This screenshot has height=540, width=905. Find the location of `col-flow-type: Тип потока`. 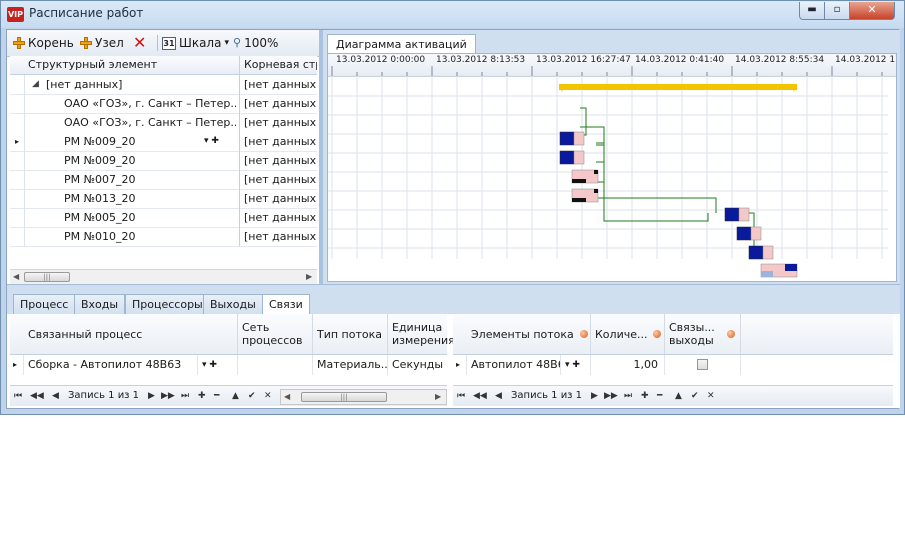

col-flow-type: Тип потока is located at coordinates (350, 334).